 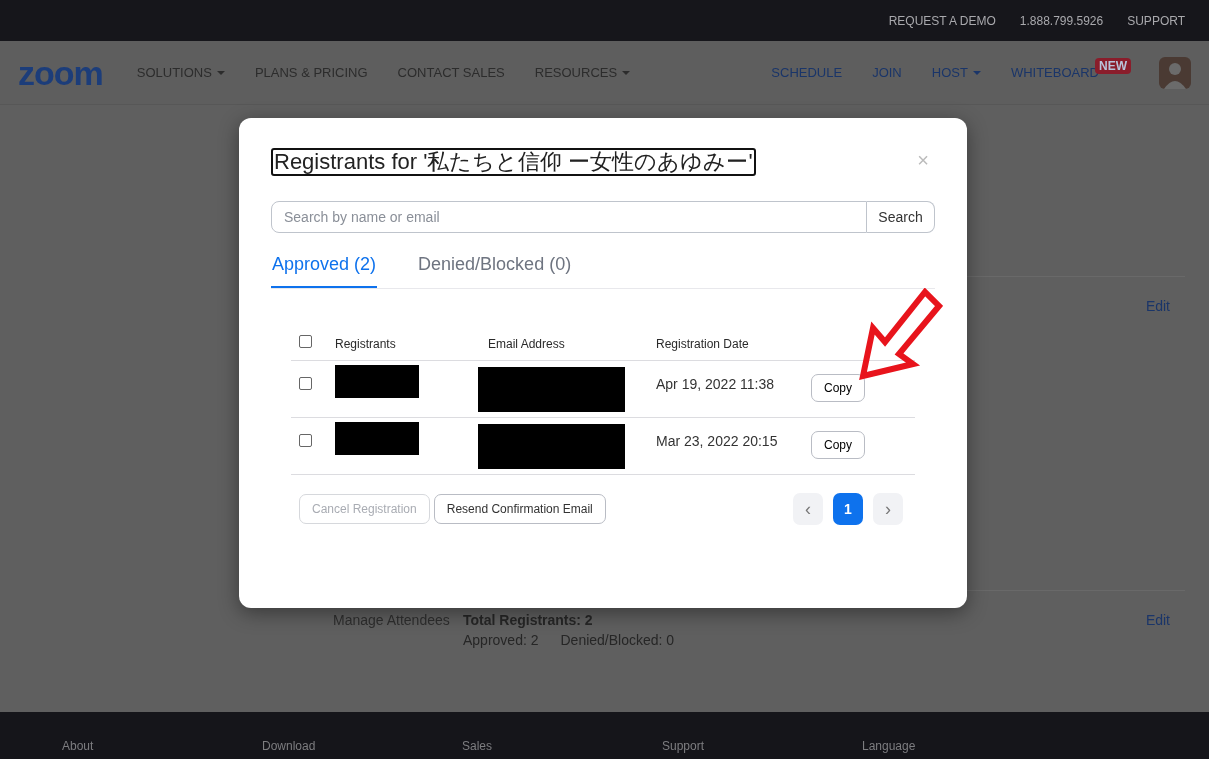 I want to click on search-button: Search, so click(x=901, y=217).